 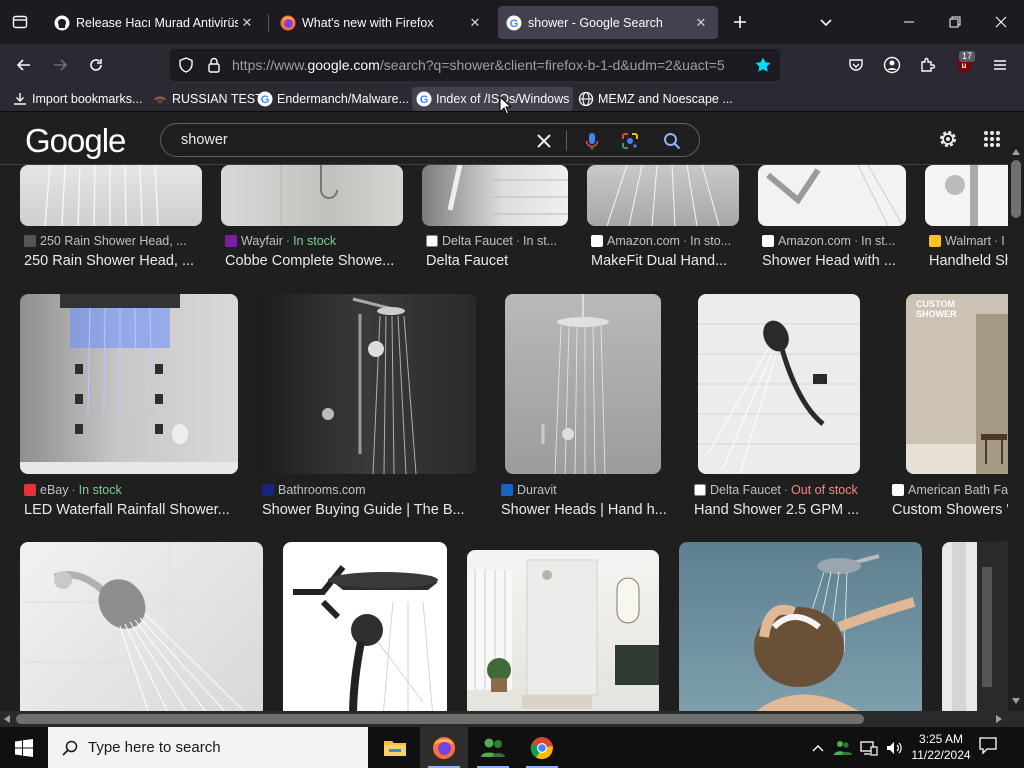 I want to click on horizontal-scrollbar, so click(x=512, y=719).